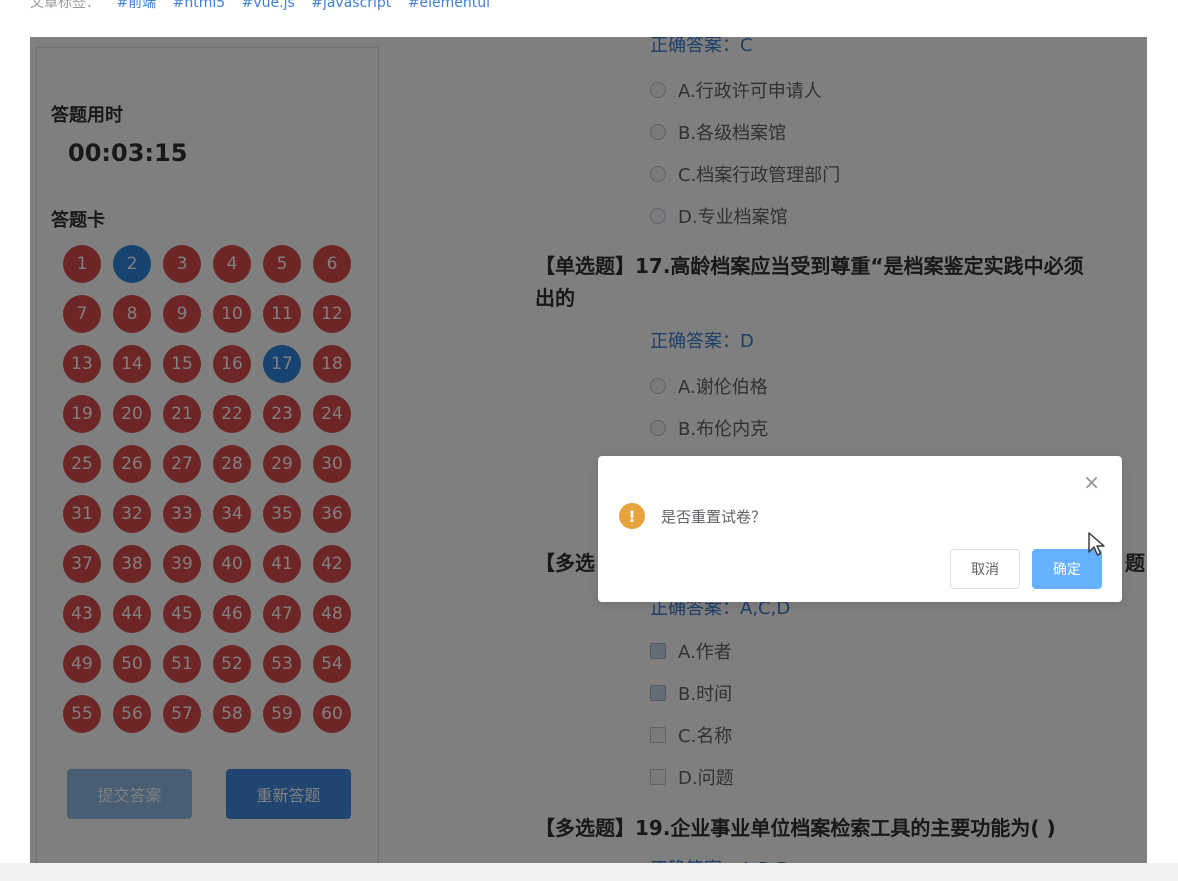 The height and width of the screenshot is (881, 1178). What do you see at coordinates (714, 517) in the screenshot?
I see `dialog-message: 是否重置试卷？` at bounding box center [714, 517].